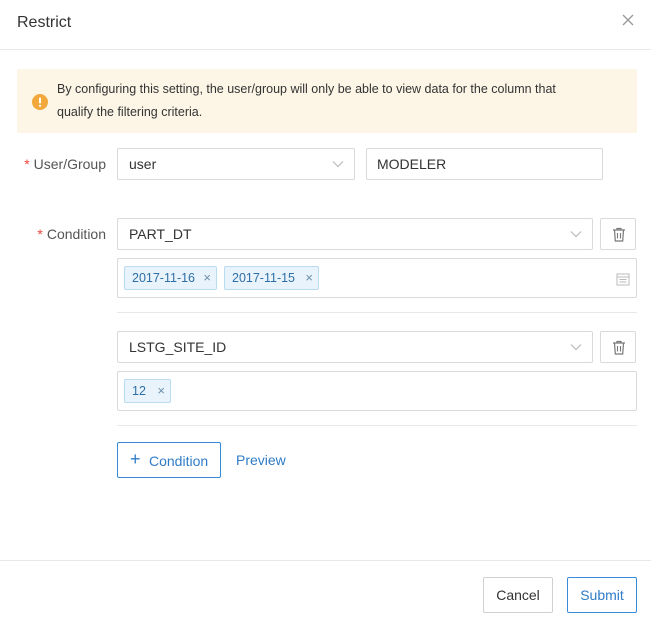 The width and height of the screenshot is (651, 623). I want to click on value-tag: 2017-11-16 ×, so click(170, 278).